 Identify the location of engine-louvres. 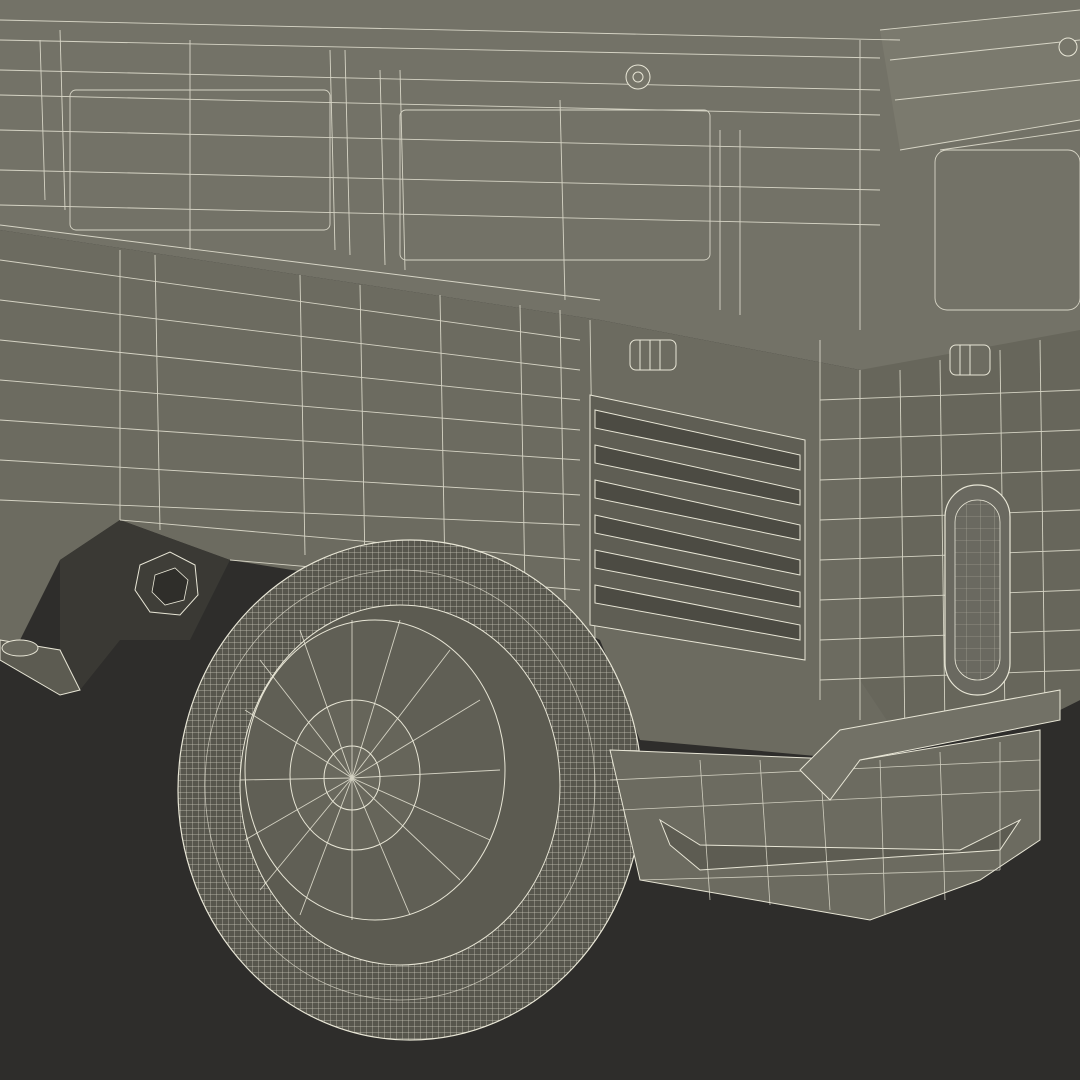
(697, 527).